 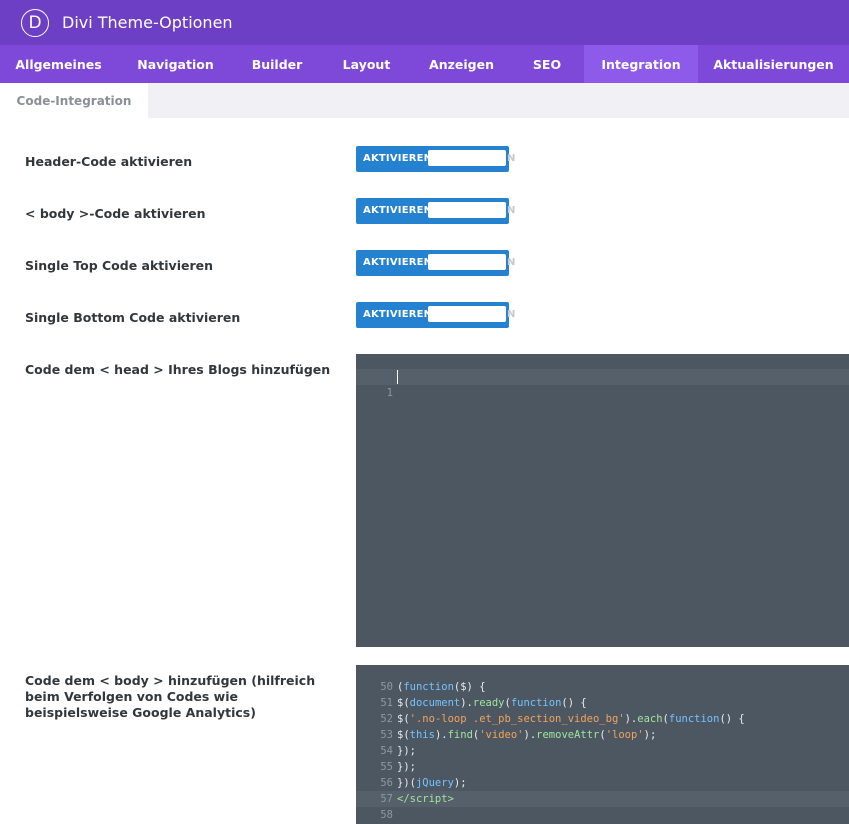 I want to click on single-top-code-label: Single Top Code aktivieren, so click(x=119, y=265).